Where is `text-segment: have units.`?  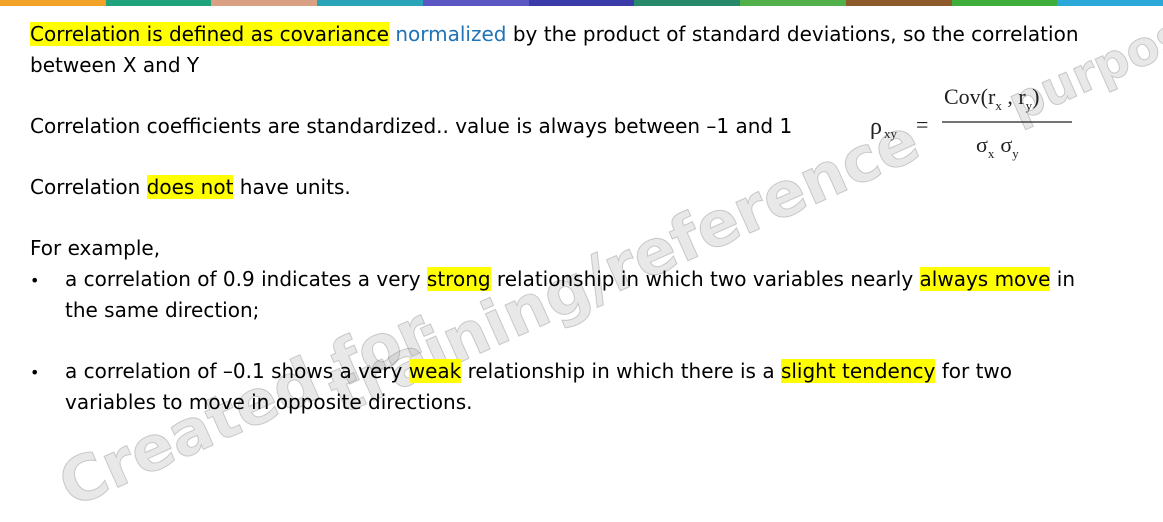 text-segment: have units. is located at coordinates (292, 187).